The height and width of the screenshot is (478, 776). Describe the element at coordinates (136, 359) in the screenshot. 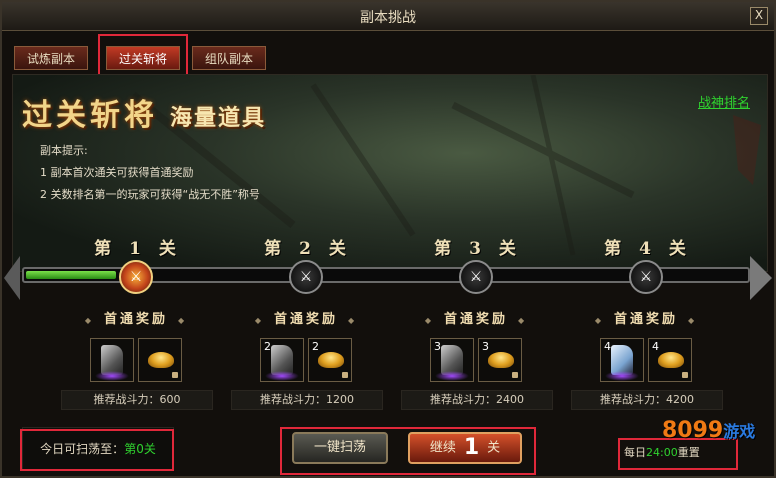

I see `reward-panel-1: 首通奖励 推荐战斗力：600` at that location.